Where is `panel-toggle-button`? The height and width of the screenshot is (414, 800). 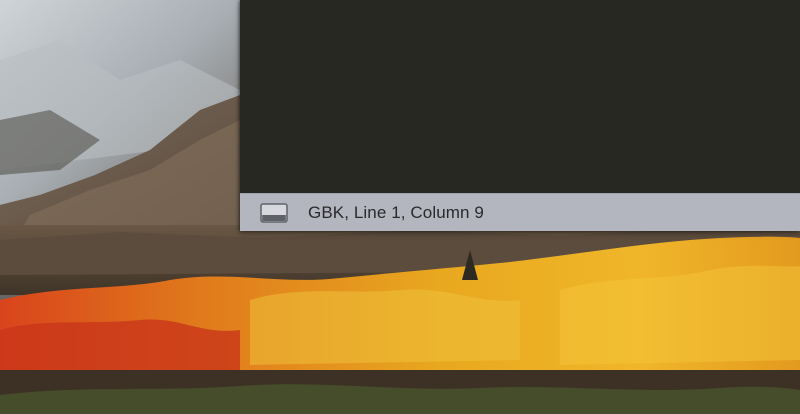
panel-toggle-button is located at coordinates (274, 212).